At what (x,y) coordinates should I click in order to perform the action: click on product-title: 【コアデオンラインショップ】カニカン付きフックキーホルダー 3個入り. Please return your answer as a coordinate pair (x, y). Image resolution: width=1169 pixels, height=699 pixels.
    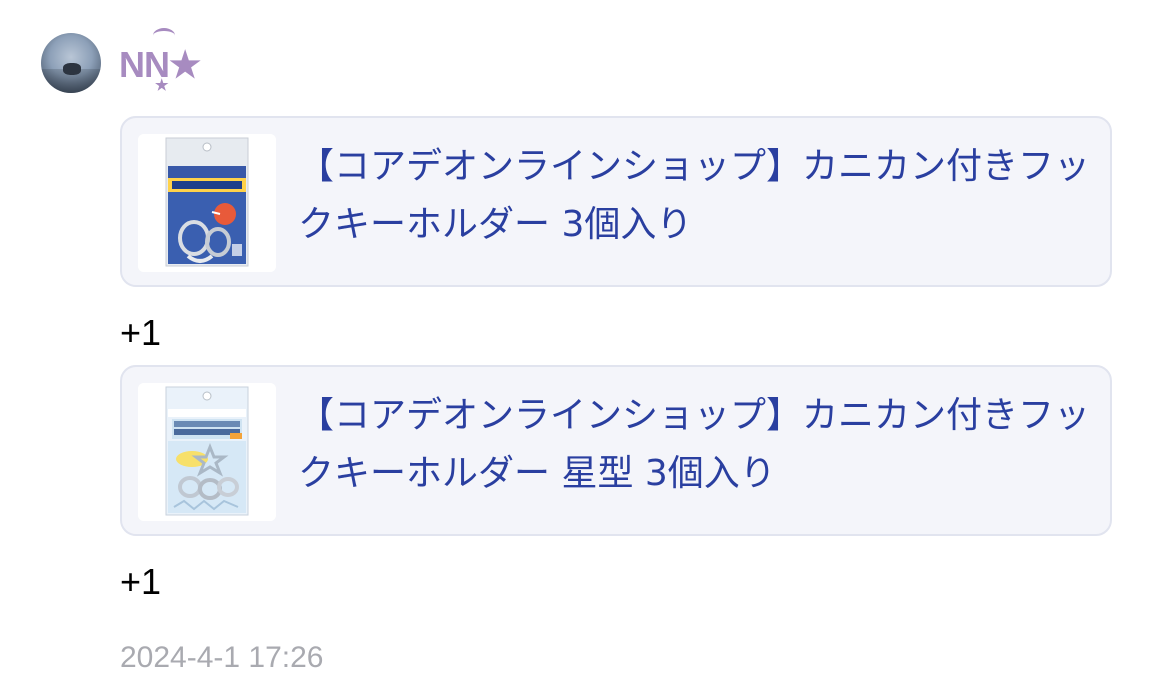
    Looking at the image, I should click on (698, 196).